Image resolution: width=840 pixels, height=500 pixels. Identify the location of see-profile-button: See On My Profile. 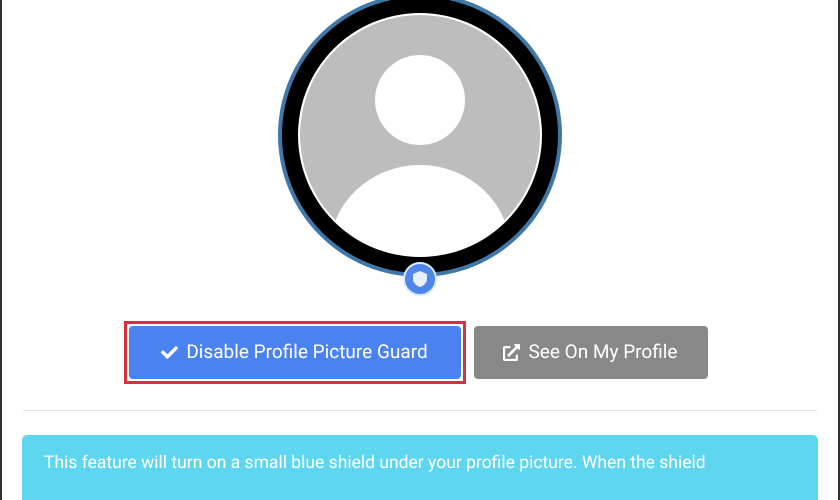
(591, 352).